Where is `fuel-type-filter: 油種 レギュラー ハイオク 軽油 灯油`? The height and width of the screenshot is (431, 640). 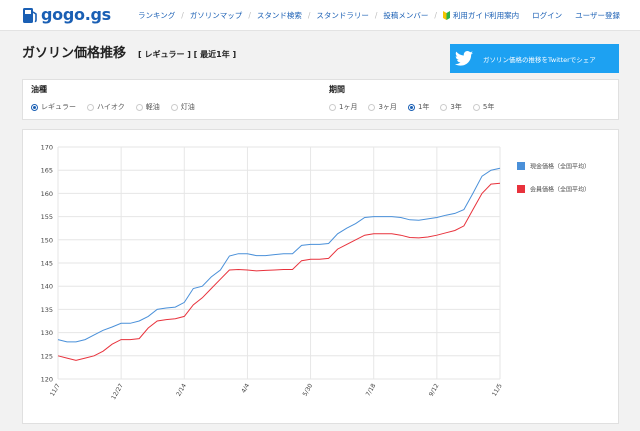
fuel-type-filter: 油種 レギュラー ハイオク 軽油 灯油 is located at coordinates (118, 98).